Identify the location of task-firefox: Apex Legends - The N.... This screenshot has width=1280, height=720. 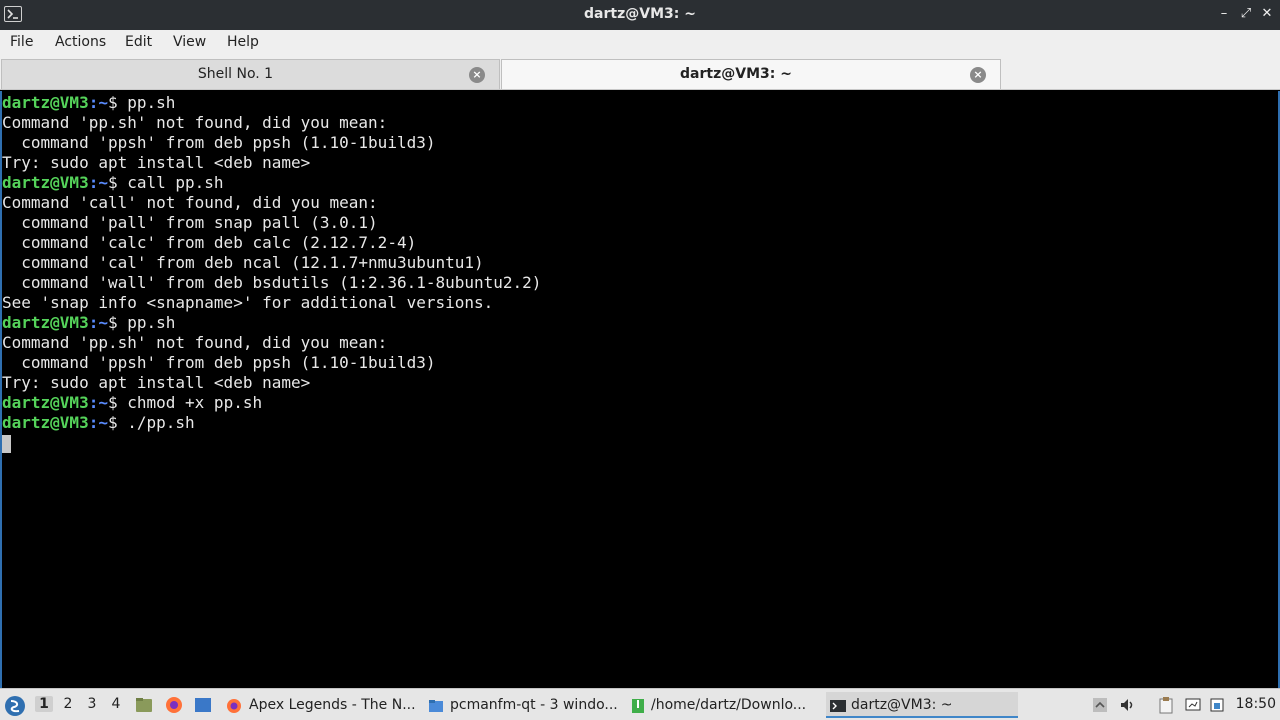
(320, 705).